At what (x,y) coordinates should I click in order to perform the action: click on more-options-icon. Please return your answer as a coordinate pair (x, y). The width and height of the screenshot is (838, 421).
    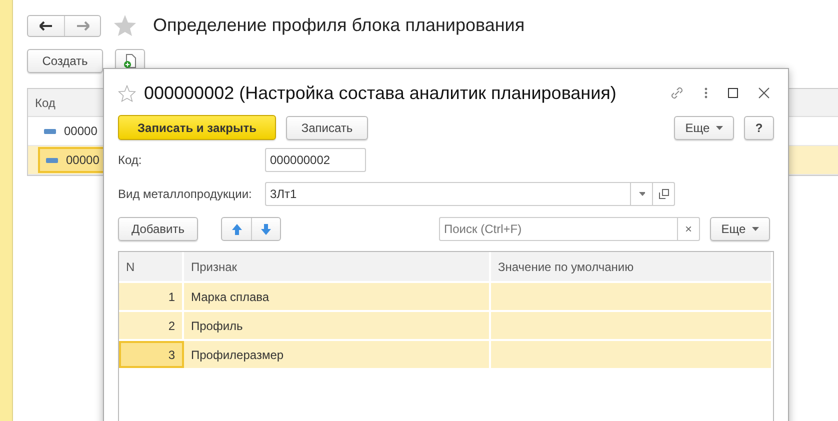
    Looking at the image, I should click on (706, 93).